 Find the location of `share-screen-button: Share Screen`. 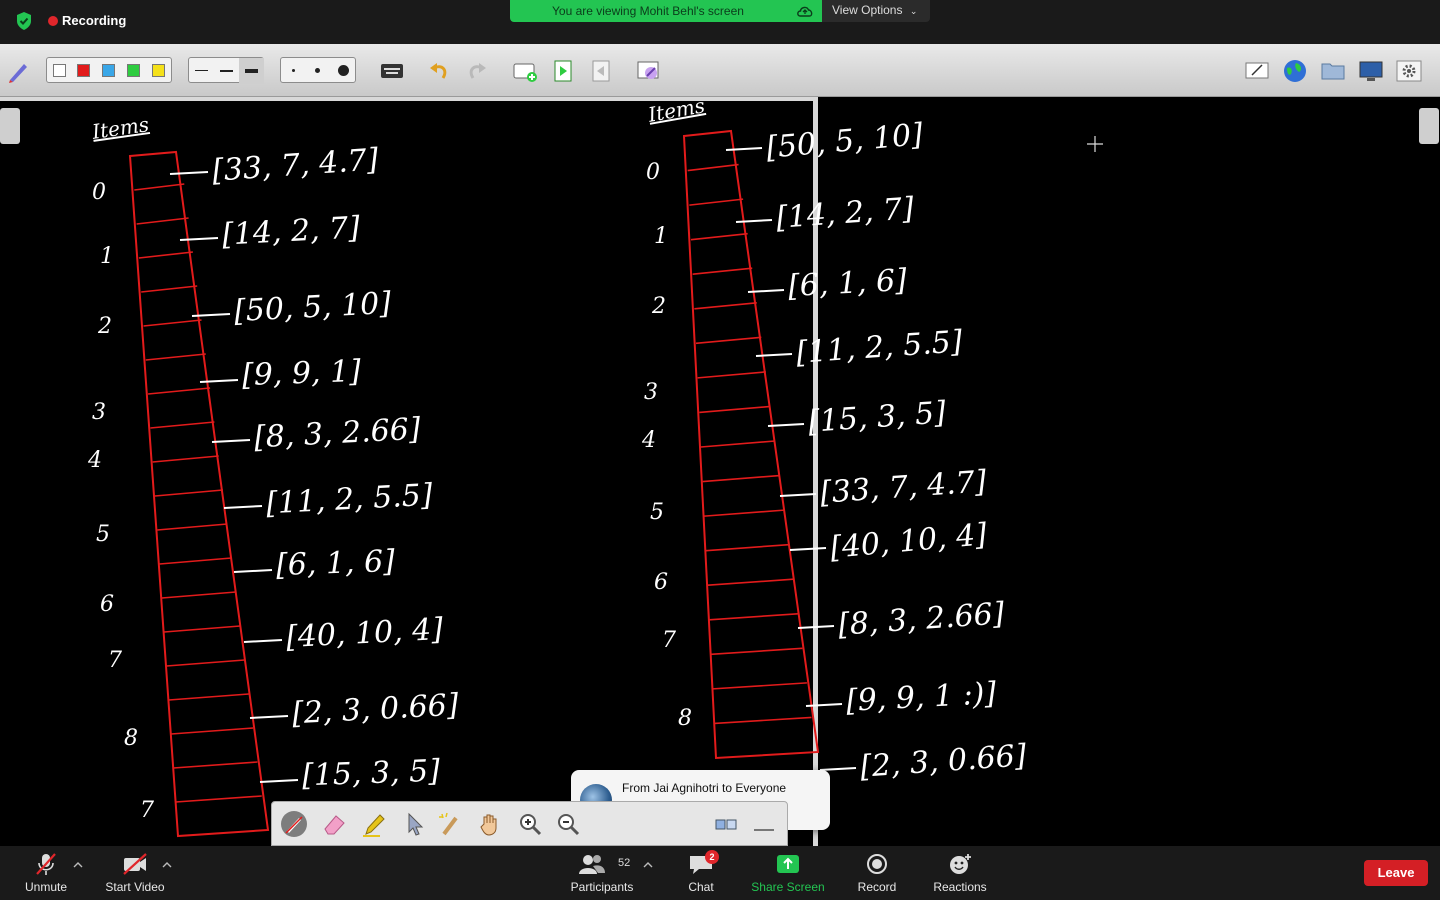

share-screen-button: Share Screen is located at coordinates (788, 873).